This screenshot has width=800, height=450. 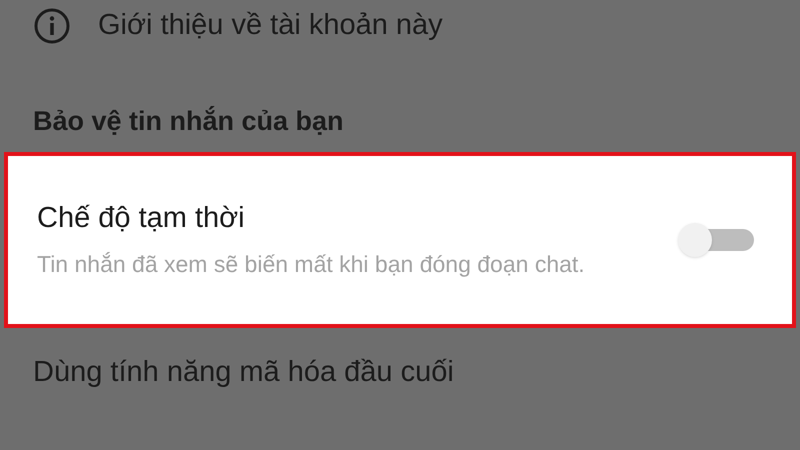 I want to click on info-icon, so click(x=52, y=26).